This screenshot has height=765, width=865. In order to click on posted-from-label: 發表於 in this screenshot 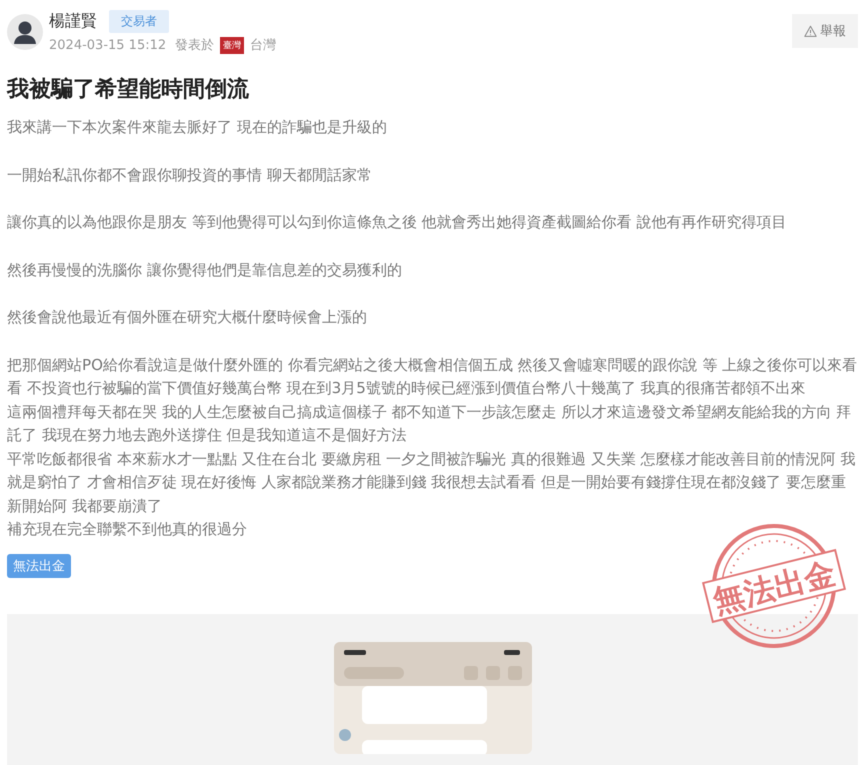, I will do `click(194, 45)`.